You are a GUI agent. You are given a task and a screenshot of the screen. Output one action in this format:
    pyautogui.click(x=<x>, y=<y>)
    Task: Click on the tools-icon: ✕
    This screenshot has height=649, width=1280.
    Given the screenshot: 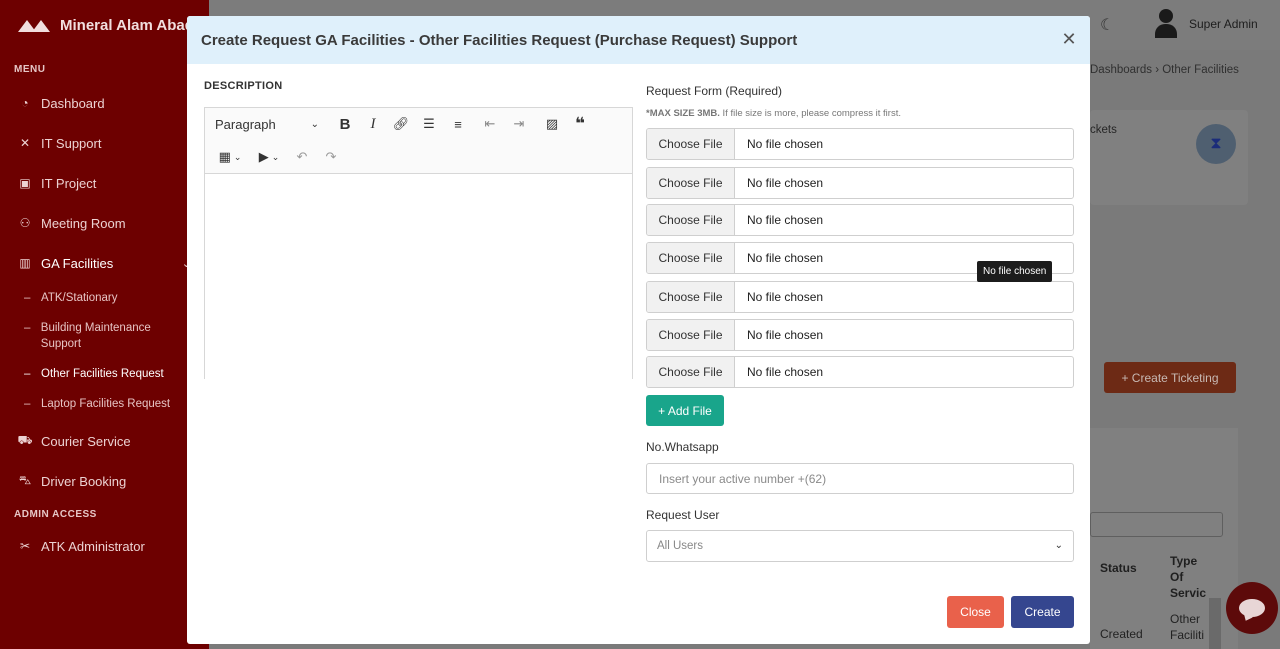 What is the action you would take?
    pyautogui.click(x=25, y=143)
    